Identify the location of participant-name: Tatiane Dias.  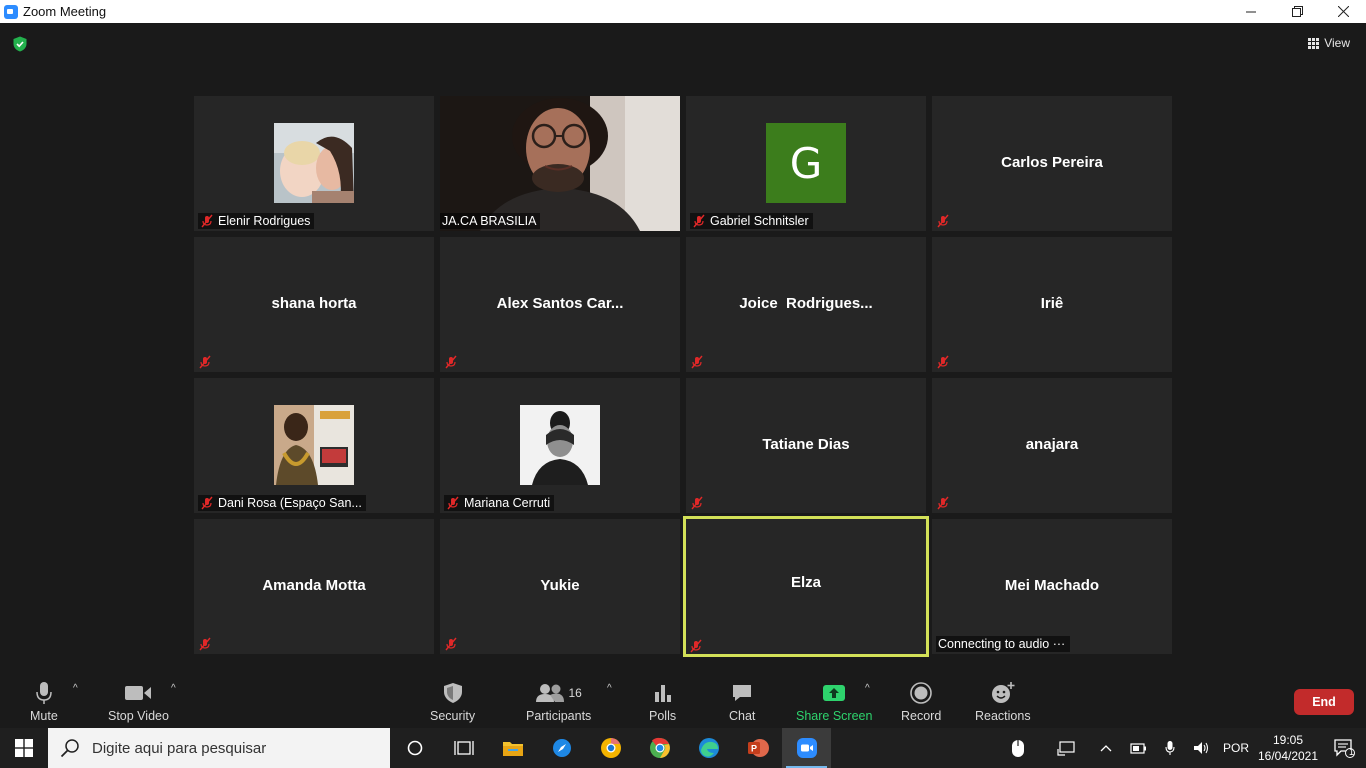
(806, 444).